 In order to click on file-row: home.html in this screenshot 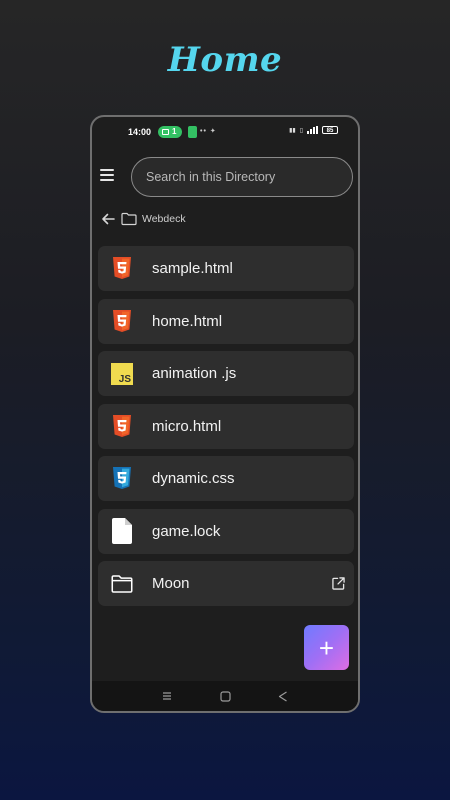, I will do `click(226, 321)`.